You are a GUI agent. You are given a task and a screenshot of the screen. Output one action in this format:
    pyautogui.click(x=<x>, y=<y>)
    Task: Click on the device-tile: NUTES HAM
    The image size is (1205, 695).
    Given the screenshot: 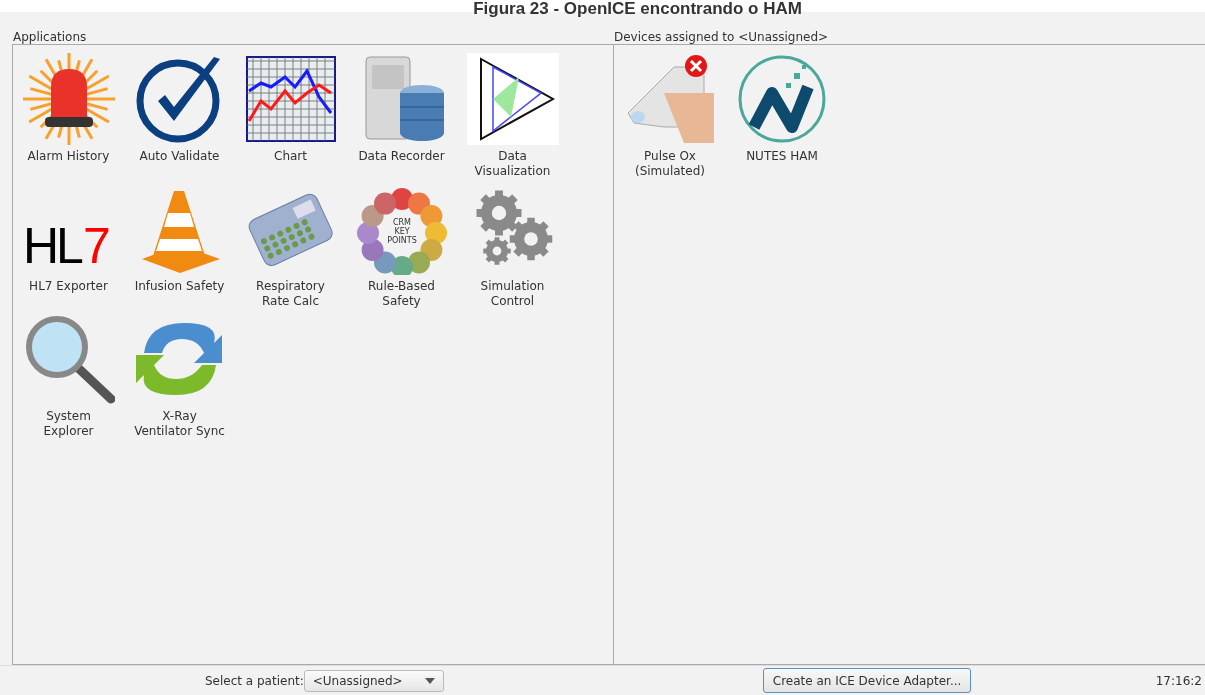 What is the action you would take?
    pyautogui.click(x=782, y=118)
    